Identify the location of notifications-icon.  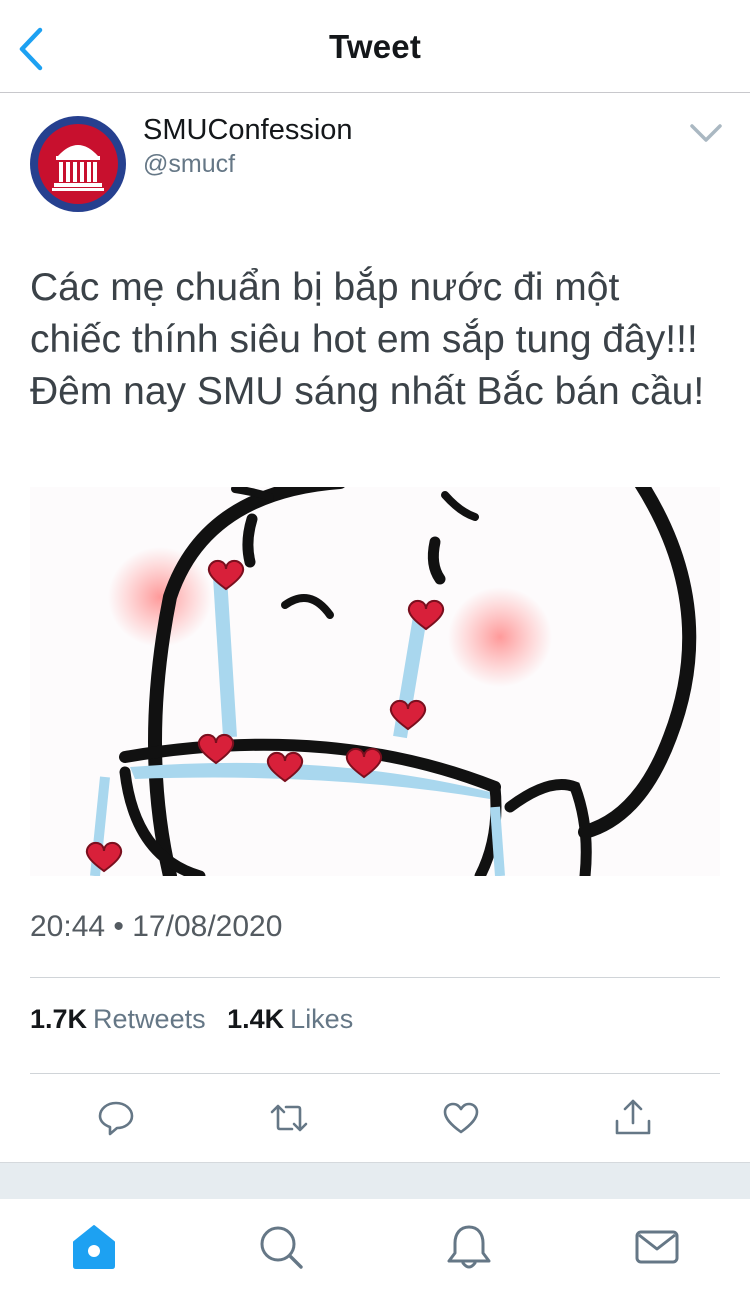
(469, 1247).